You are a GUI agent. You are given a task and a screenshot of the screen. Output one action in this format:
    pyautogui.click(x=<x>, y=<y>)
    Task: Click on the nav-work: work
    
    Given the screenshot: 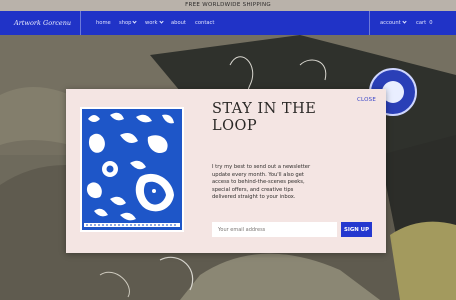 What is the action you would take?
    pyautogui.click(x=154, y=22)
    